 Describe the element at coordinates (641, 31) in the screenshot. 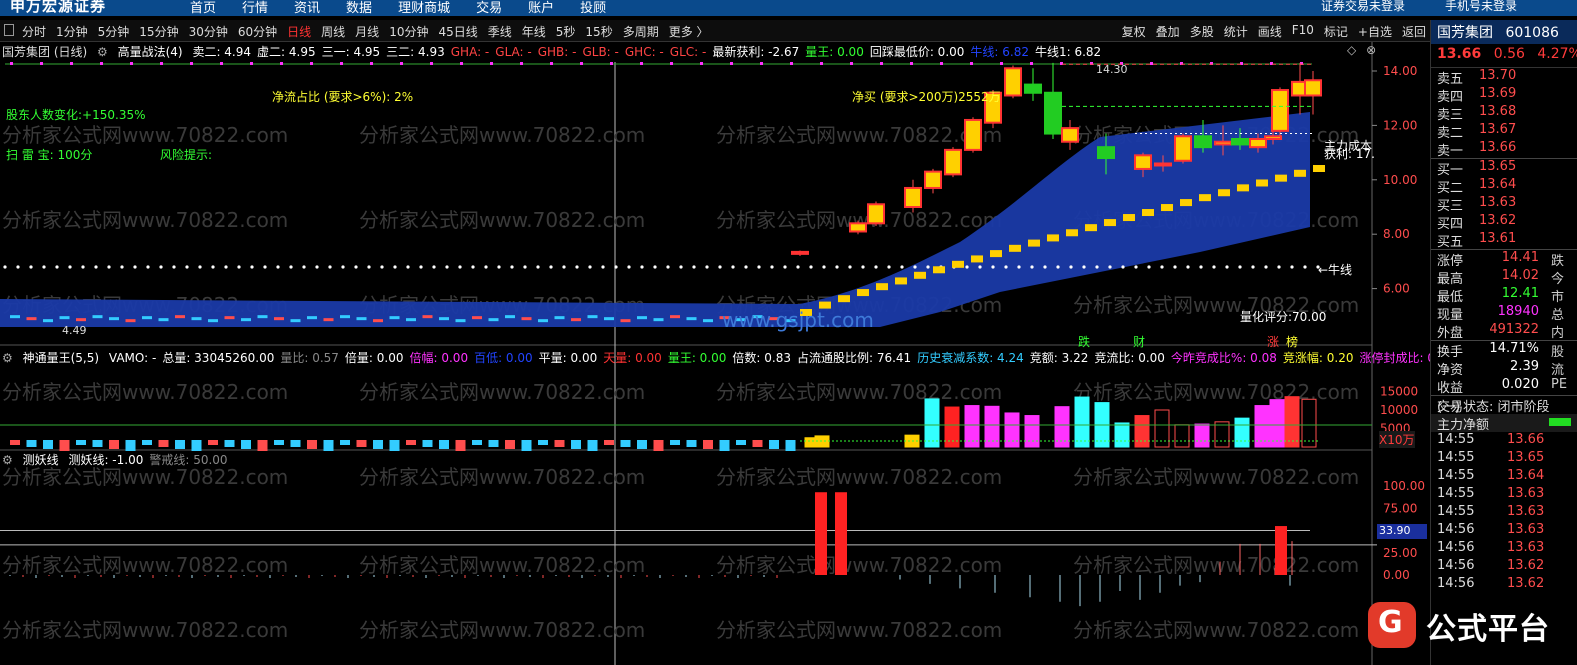

I see `period-tab-15: 多周期` at that location.